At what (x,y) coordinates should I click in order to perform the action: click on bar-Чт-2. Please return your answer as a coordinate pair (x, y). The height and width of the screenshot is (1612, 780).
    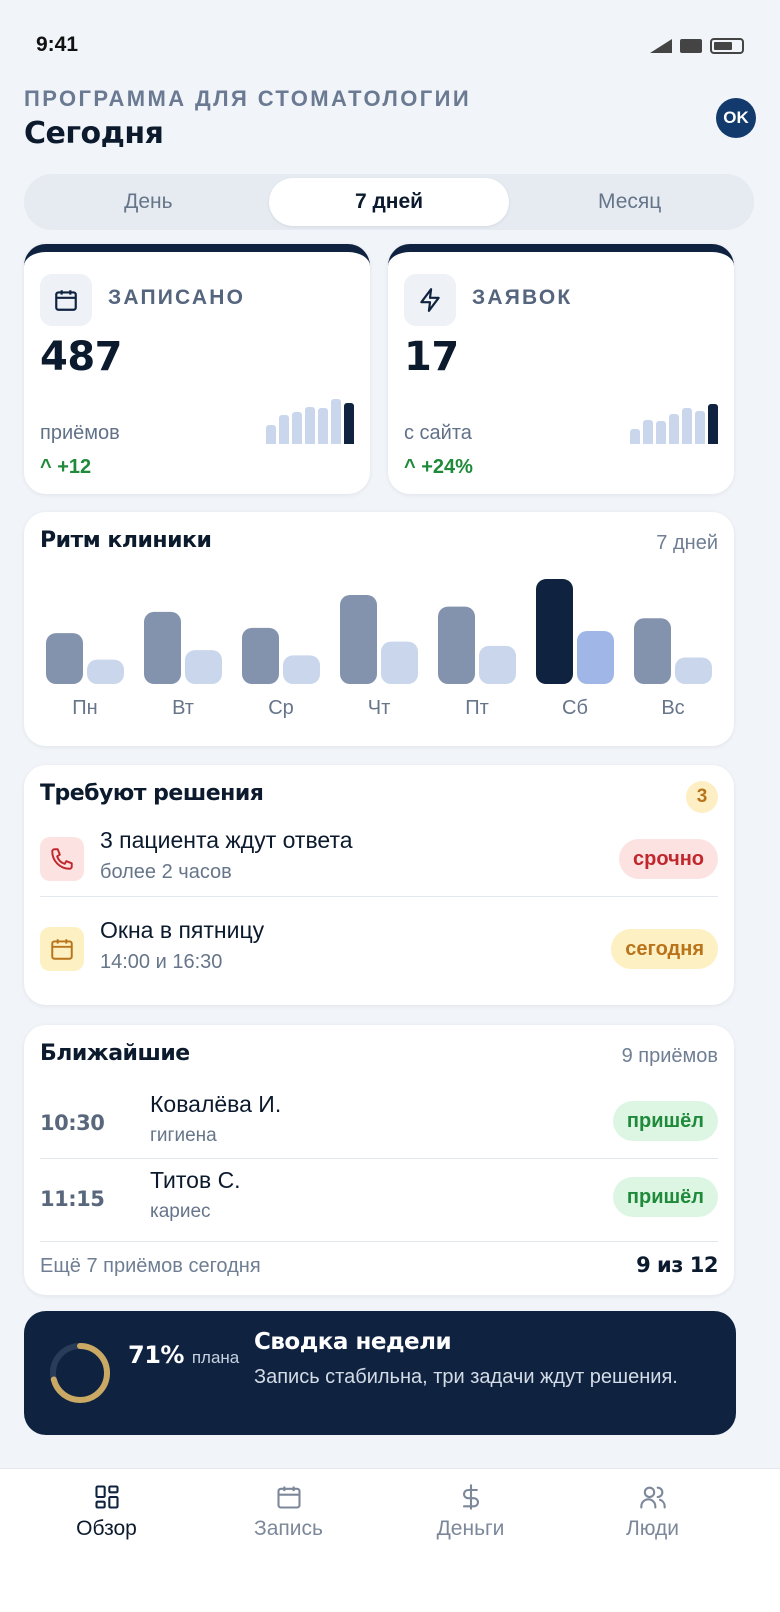
    Looking at the image, I should click on (399, 662).